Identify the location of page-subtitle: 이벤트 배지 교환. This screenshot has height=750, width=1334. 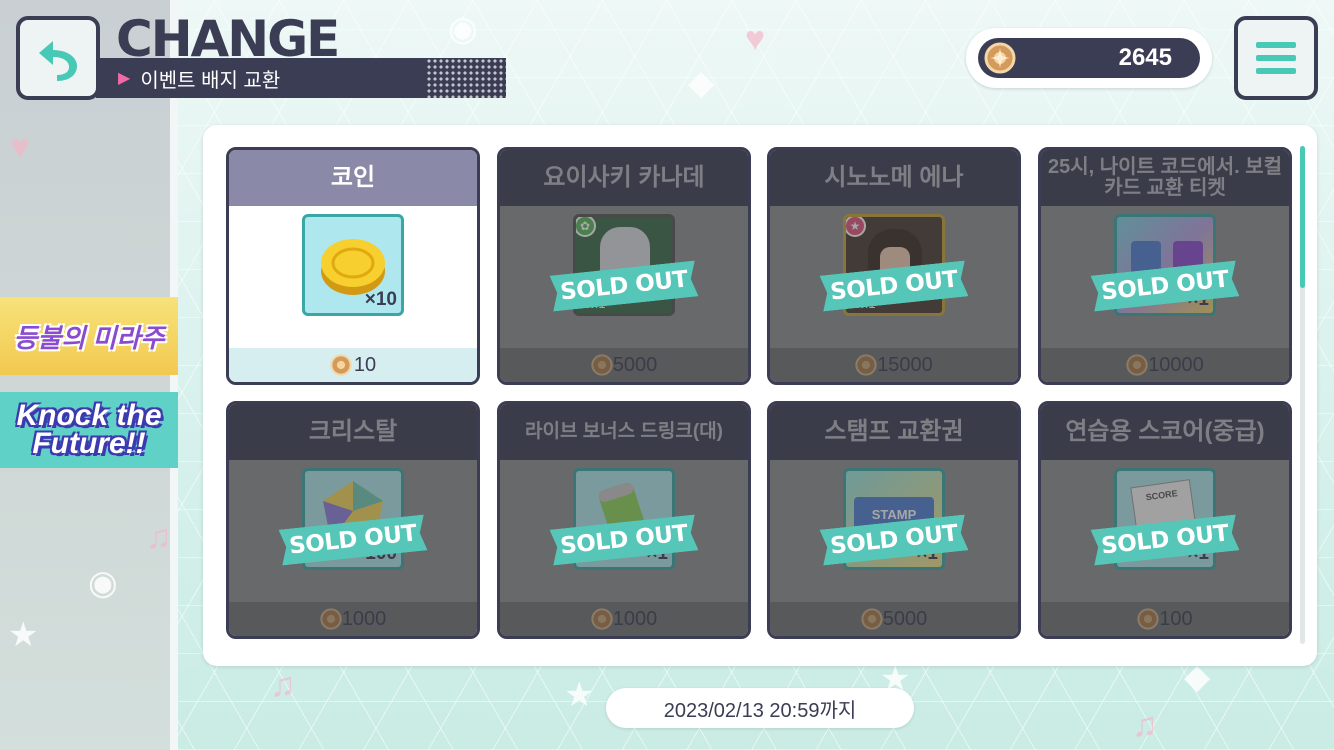
(210, 80).